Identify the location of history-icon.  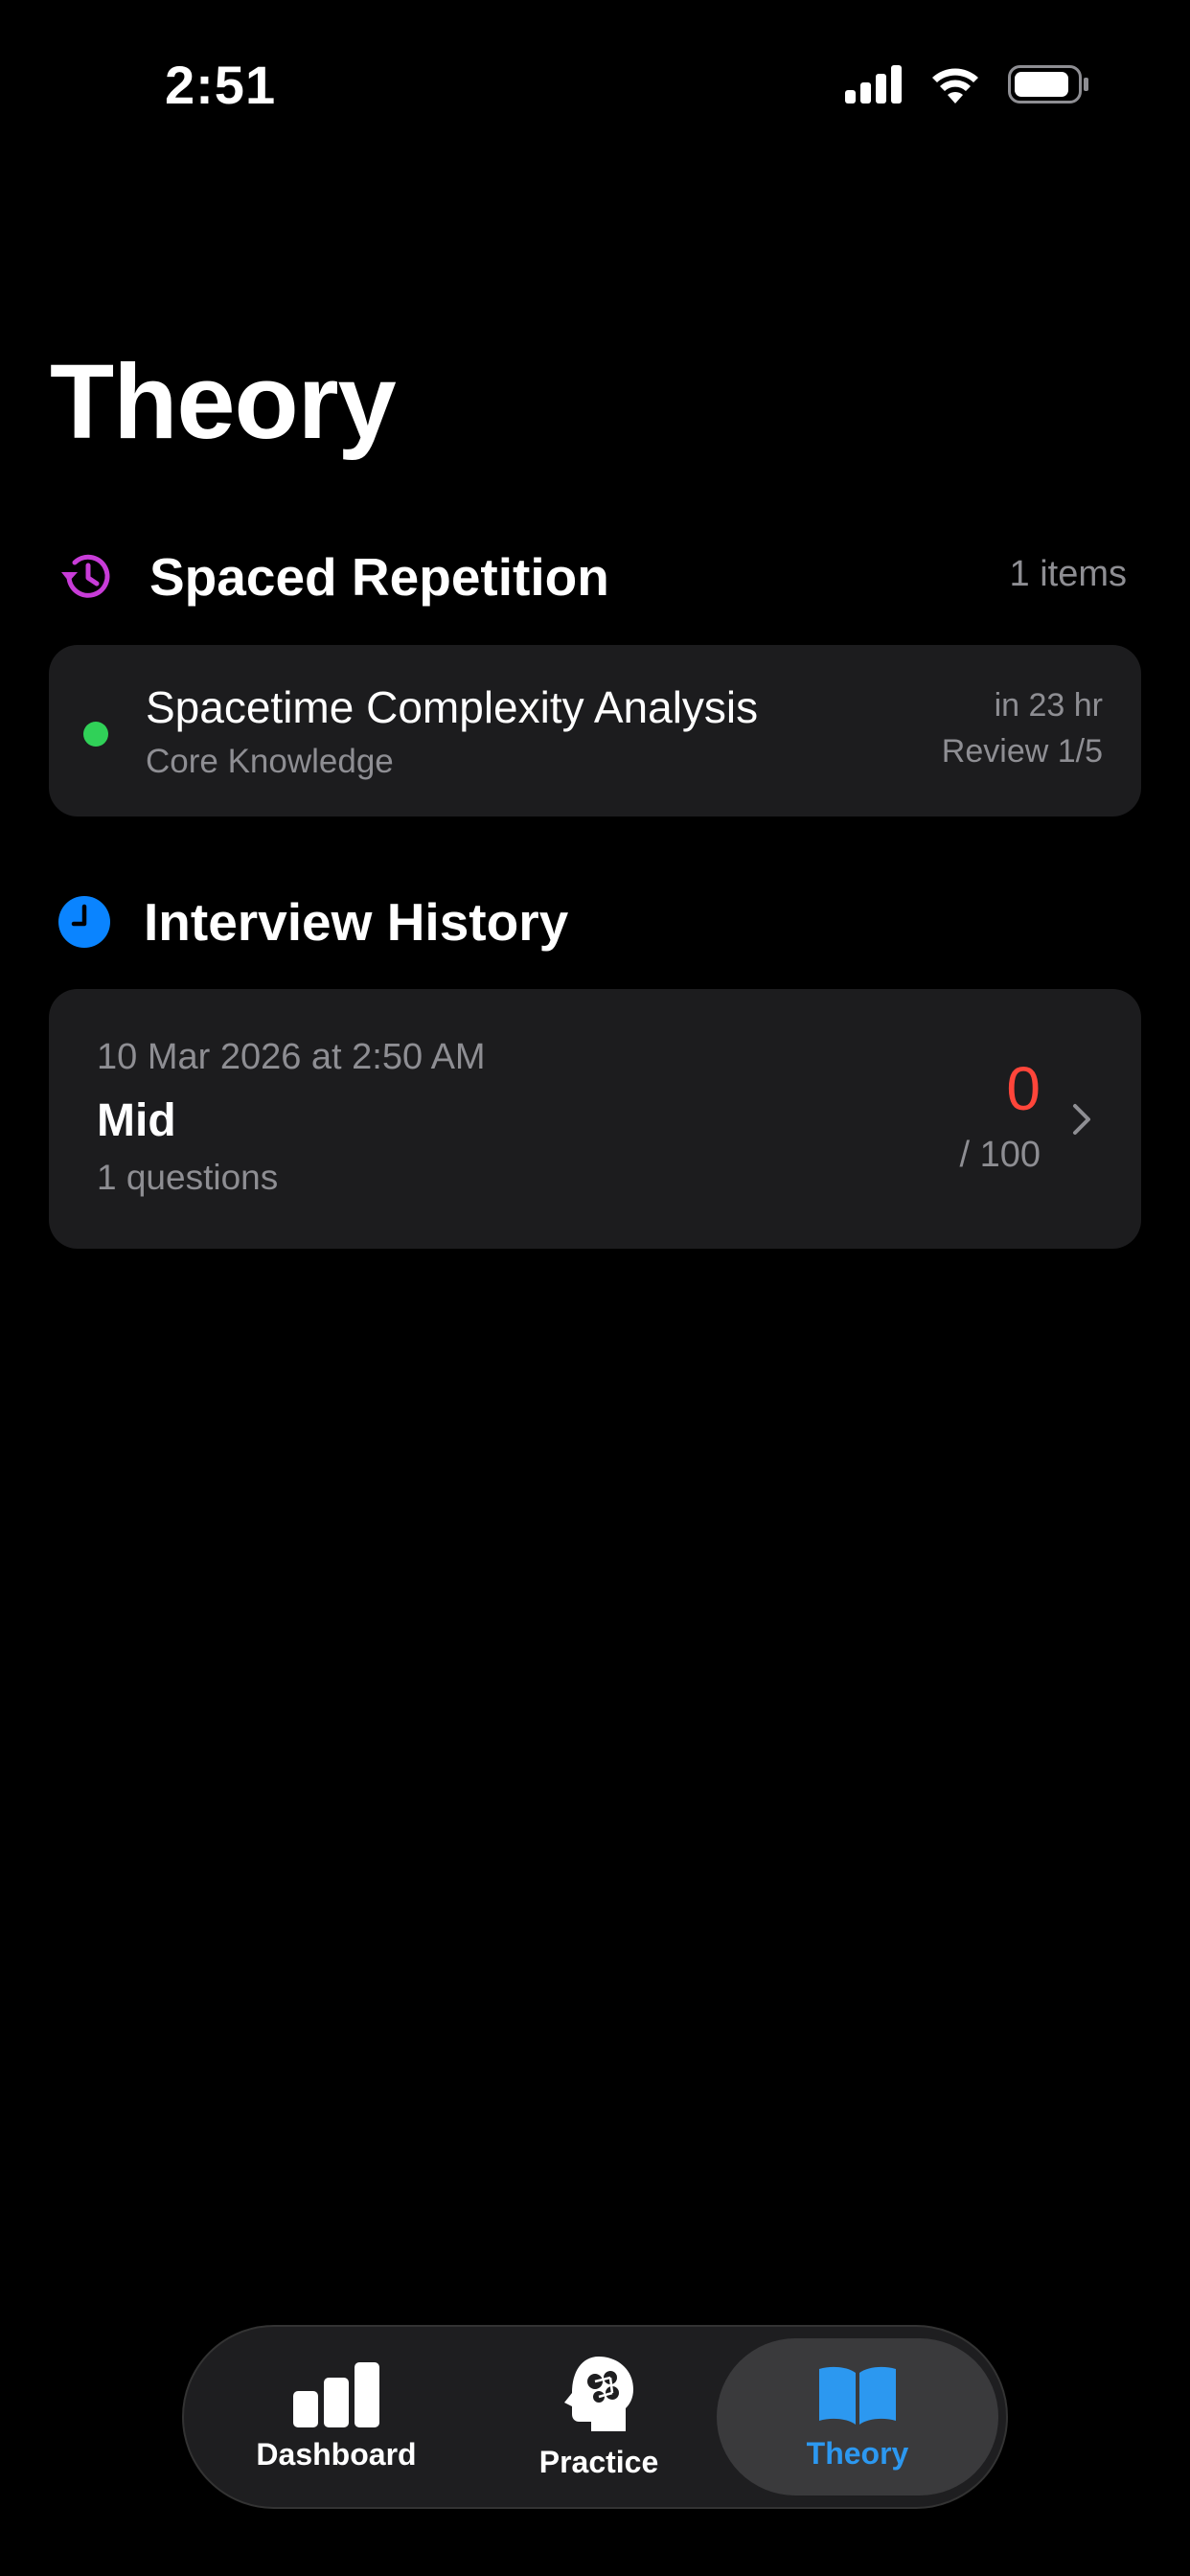
(86, 576).